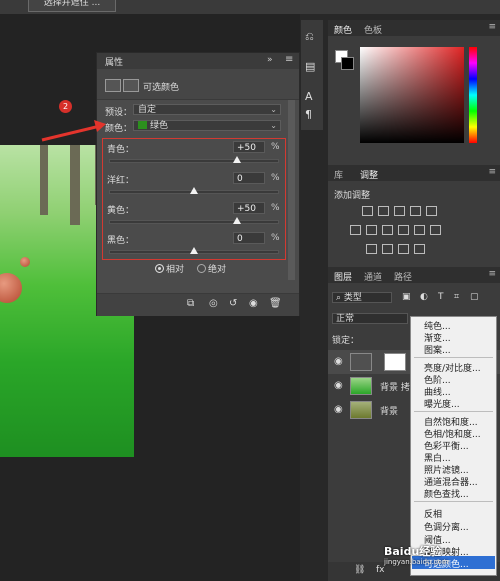 This screenshot has width=500, height=581. Describe the element at coordinates (361, 362) in the screenshot. I see `adjustment-thumb` at that location.